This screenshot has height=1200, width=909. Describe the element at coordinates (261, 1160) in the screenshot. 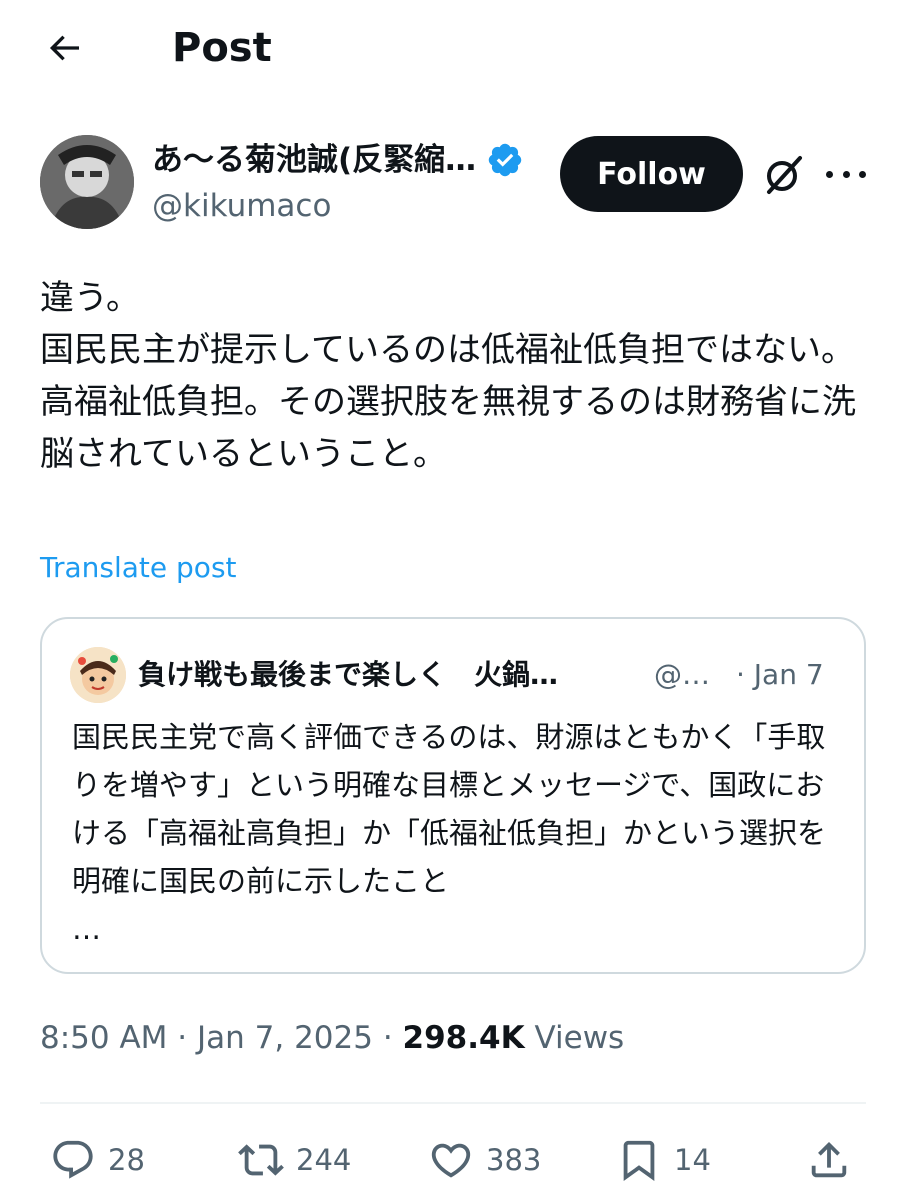

I see `repost-icon` at that location.